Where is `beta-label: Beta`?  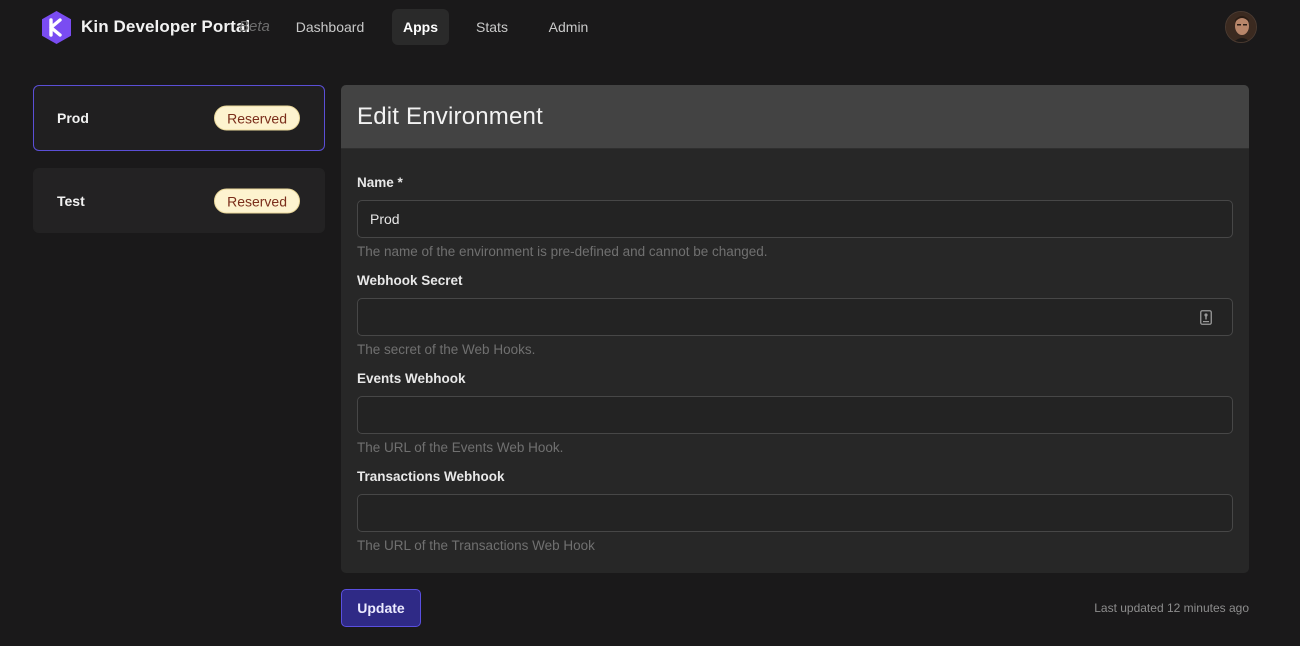 beta-label: Beta is located at coordinates (254, 26).